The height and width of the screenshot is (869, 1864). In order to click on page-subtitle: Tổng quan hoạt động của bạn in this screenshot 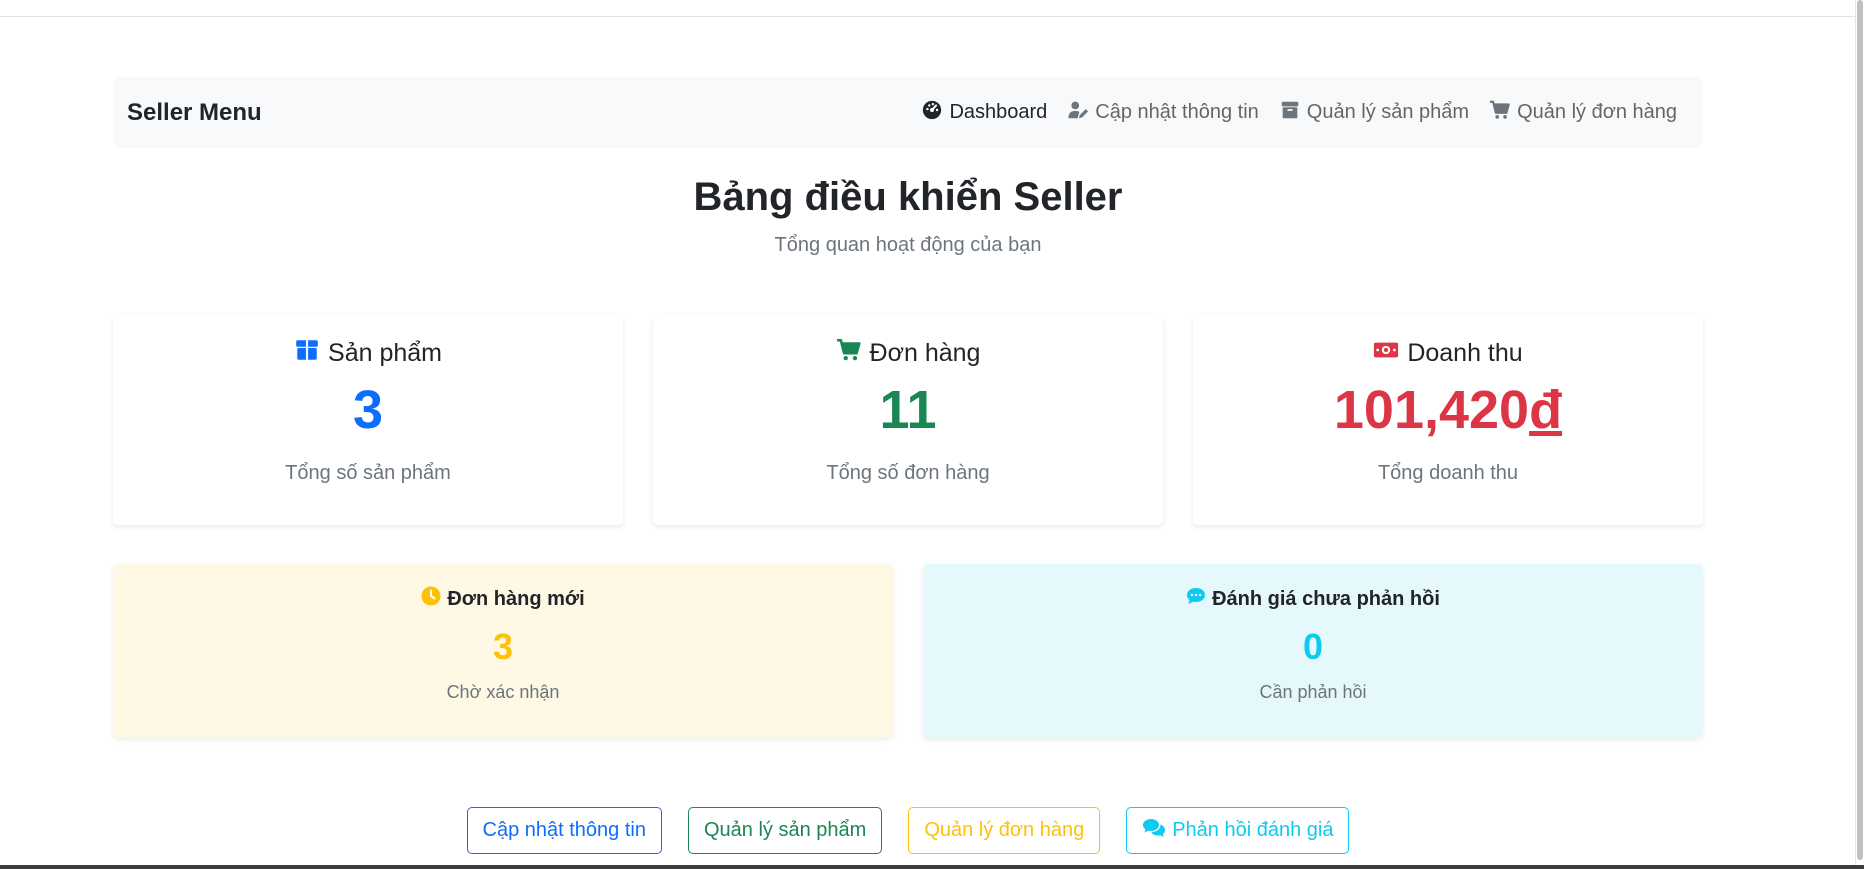, I will do `click(908, 245)`.